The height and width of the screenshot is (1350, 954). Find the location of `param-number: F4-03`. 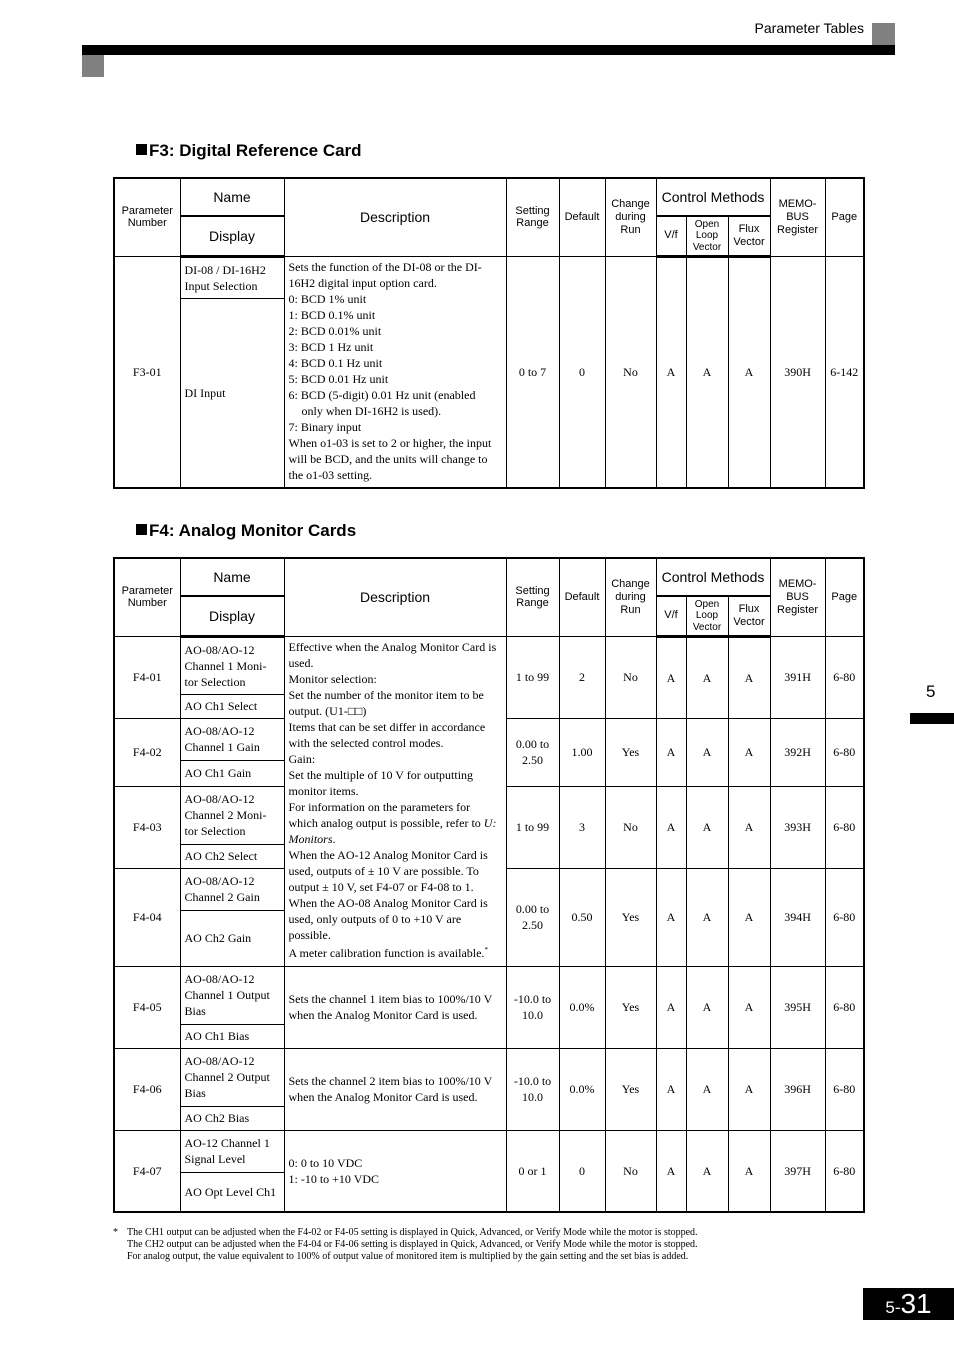

param-number: F4-03 is located at coordinates (147, 827).